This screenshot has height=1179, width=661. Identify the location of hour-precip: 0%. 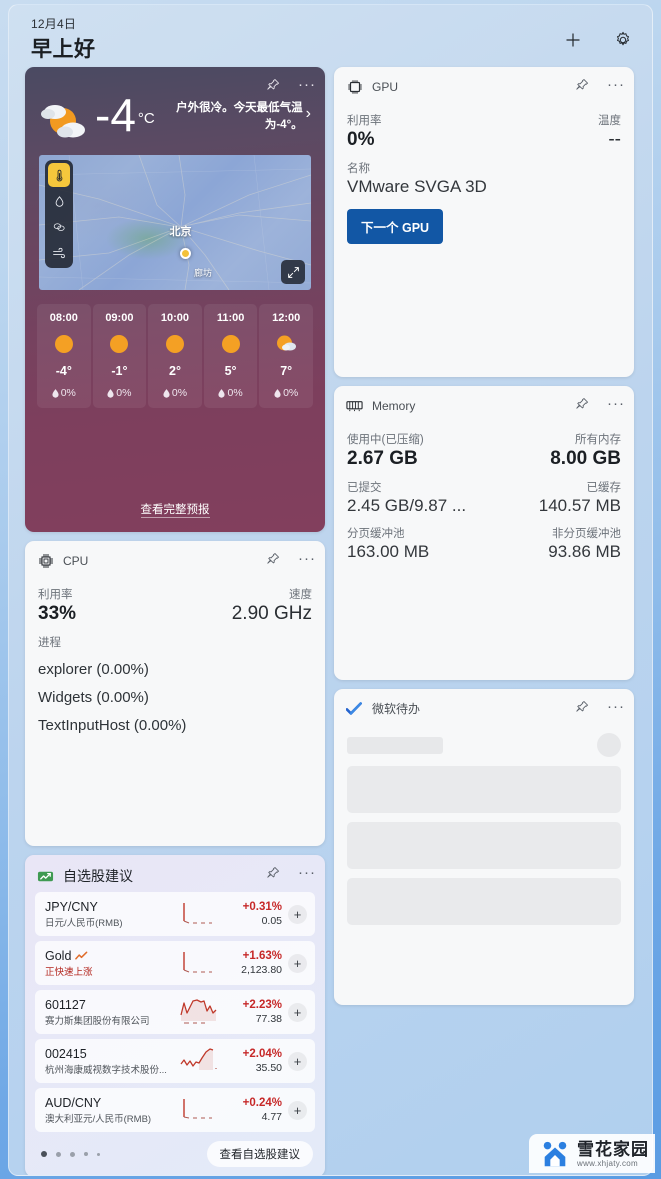
(286, 393).